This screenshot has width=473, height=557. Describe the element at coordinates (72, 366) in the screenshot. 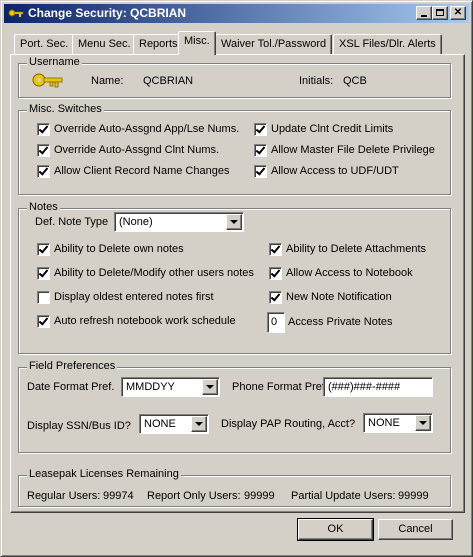

I see `group-legend: Field Preferences` at that location.